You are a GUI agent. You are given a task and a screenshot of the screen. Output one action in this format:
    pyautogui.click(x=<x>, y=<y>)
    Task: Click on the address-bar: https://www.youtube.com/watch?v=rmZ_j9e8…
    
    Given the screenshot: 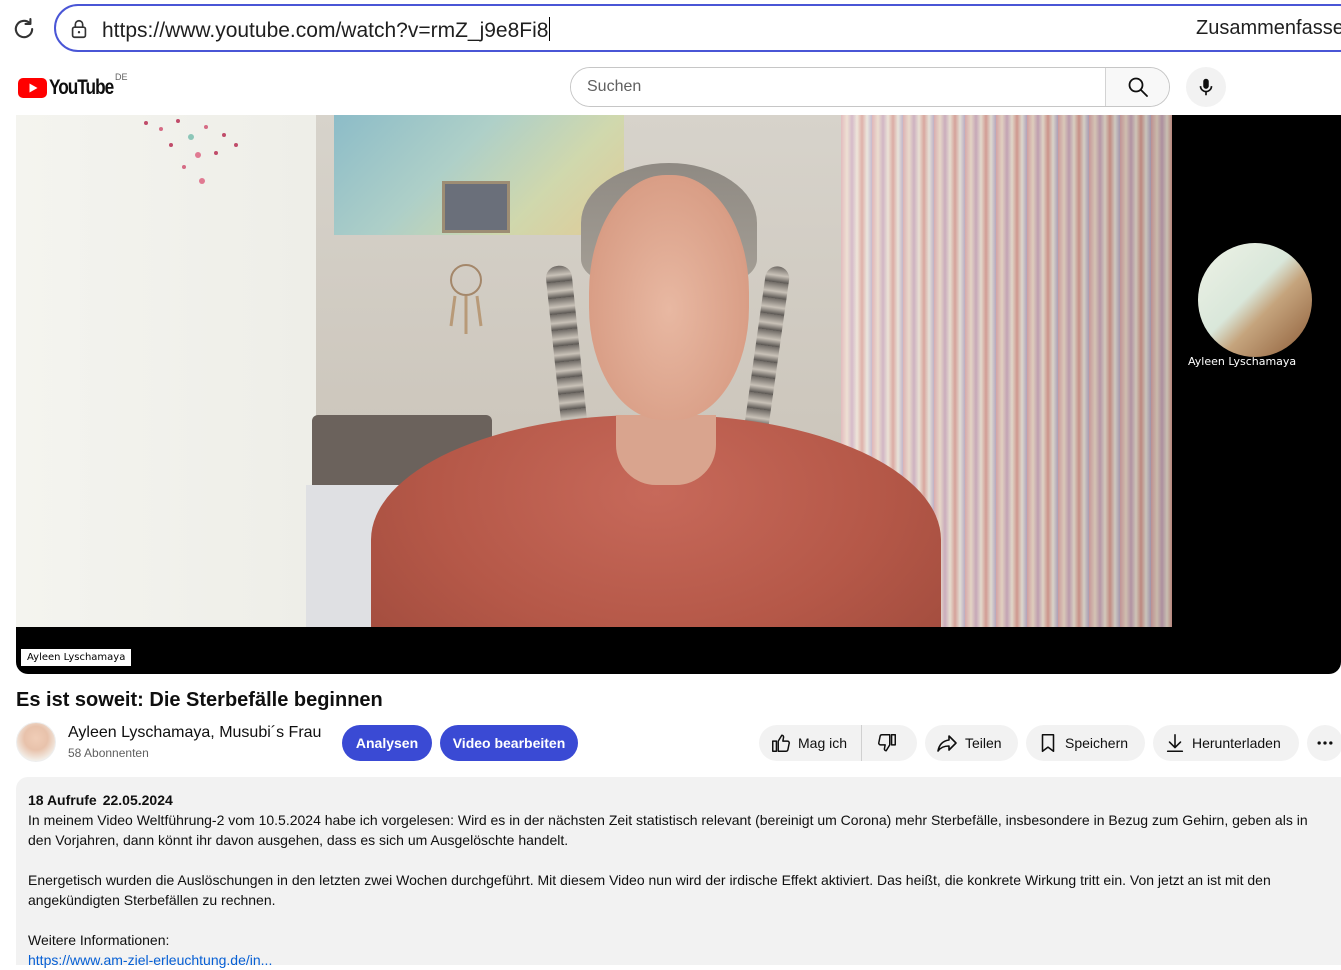 What is the action you would take?
    pyautogui.click(x=697, y=28)
    